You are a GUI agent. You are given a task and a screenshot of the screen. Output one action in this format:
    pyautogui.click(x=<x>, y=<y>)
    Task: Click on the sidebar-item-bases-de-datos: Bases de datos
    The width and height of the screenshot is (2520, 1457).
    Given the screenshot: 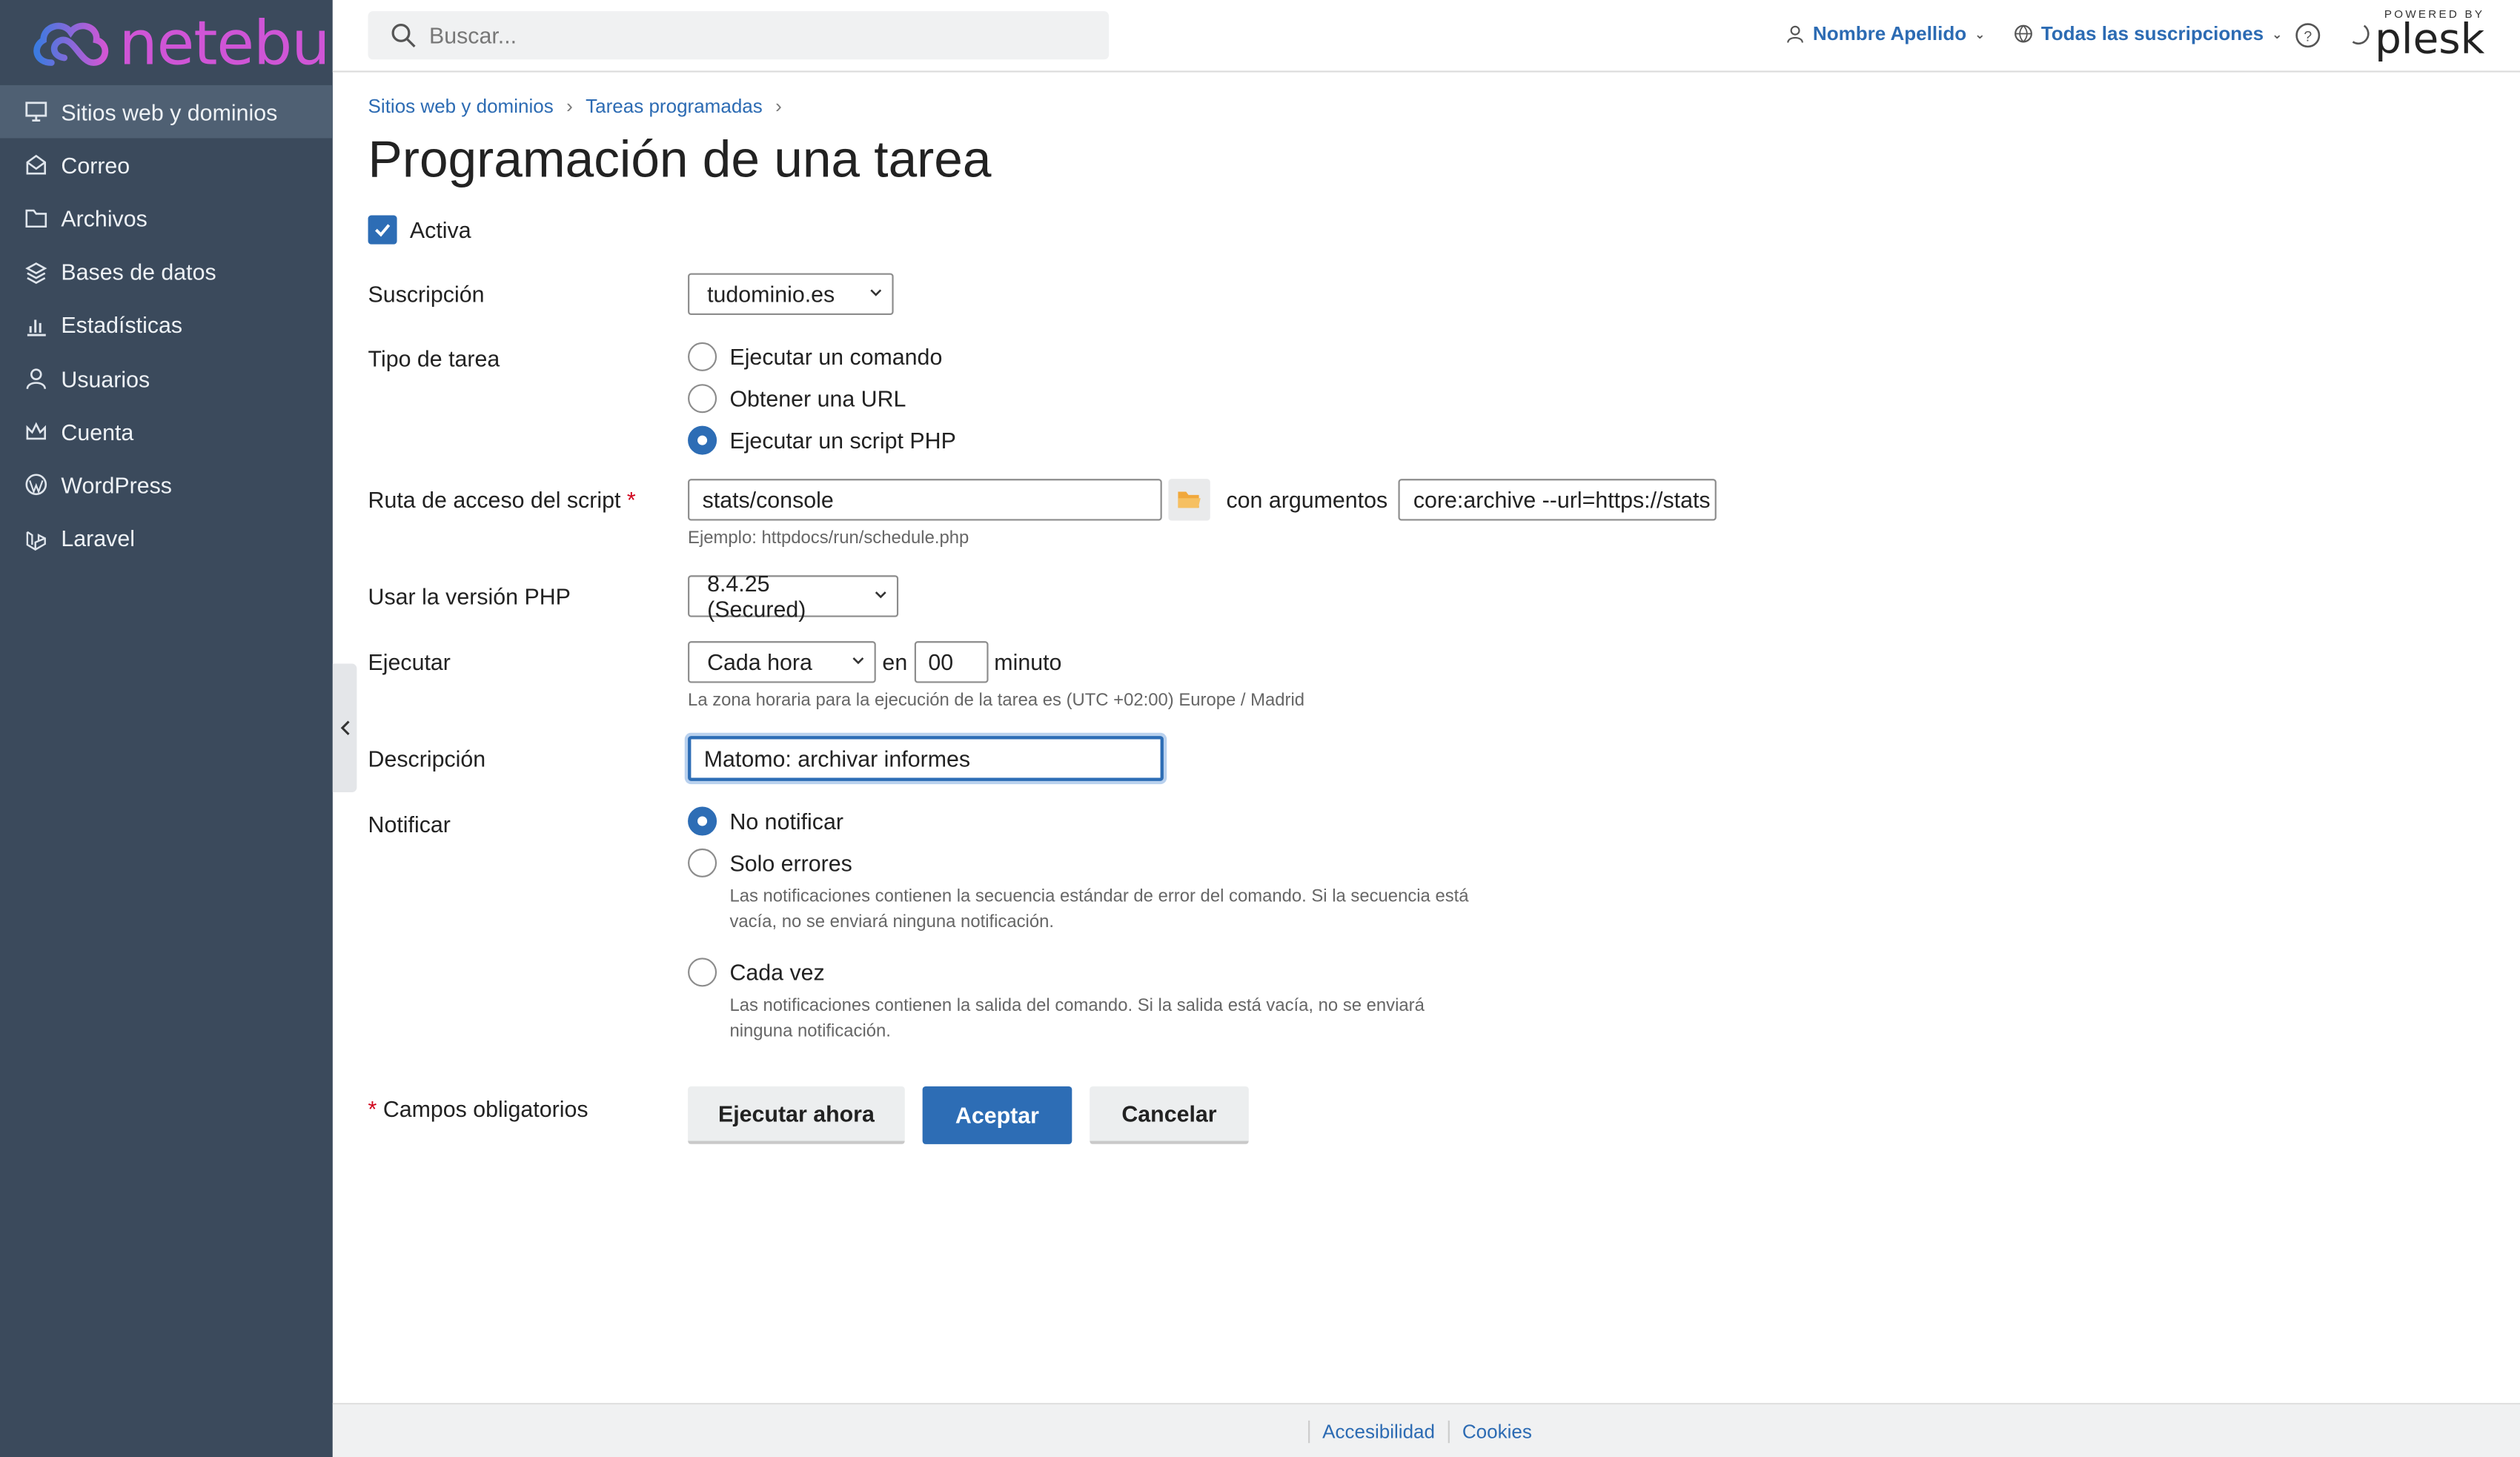 What is the action you would take?
    pyautogui.click(x=167, y=272)
    